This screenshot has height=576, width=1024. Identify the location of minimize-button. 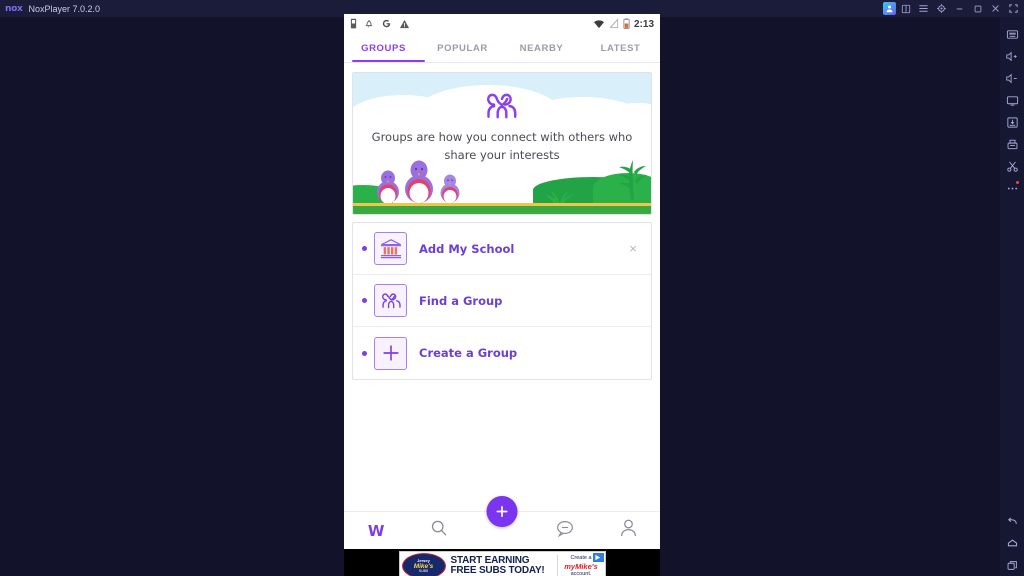
(959, 8).